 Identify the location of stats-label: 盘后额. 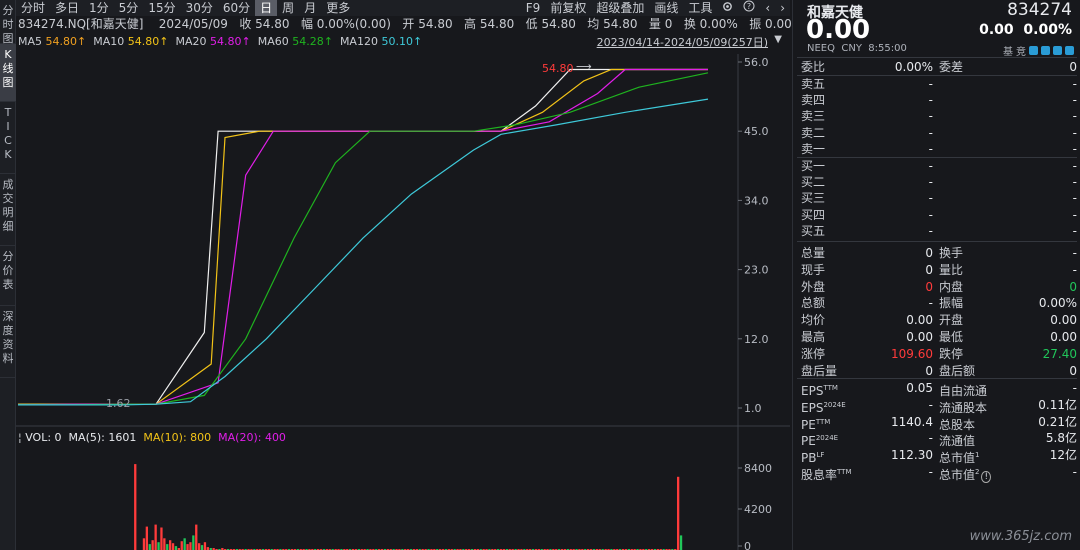
(957, 370).